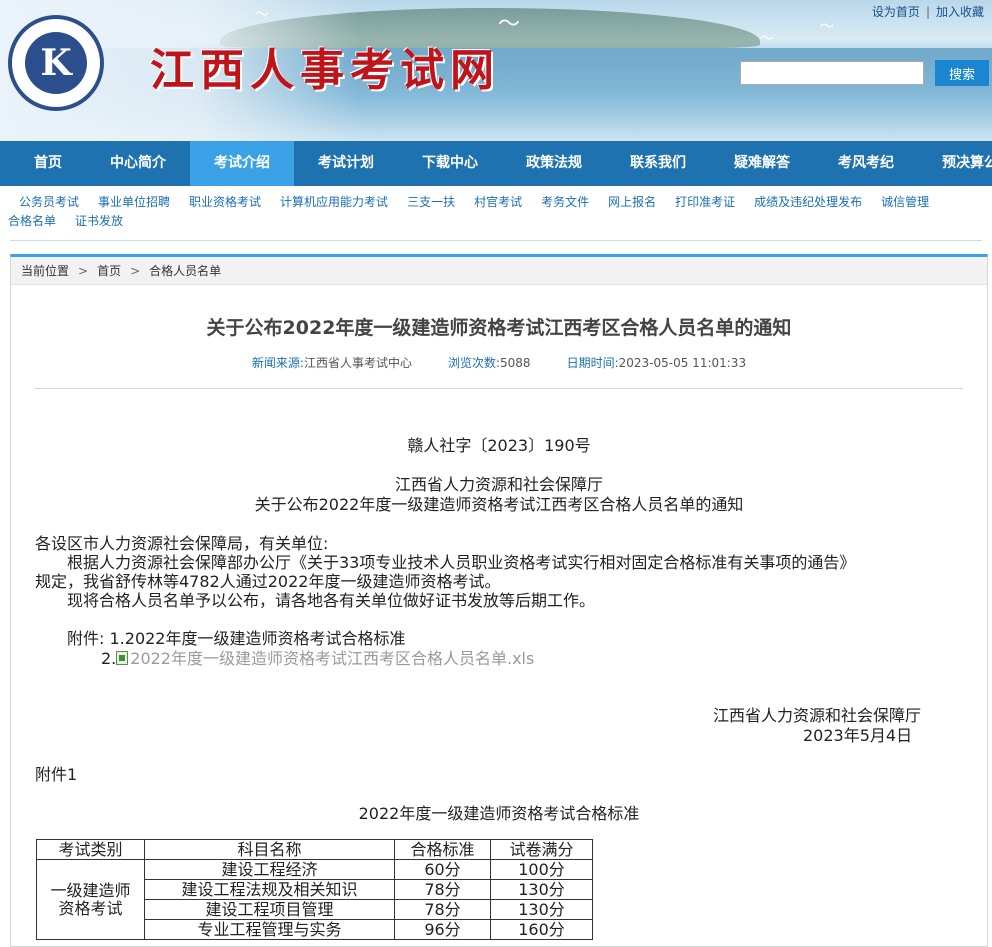  Describe the element at coordinates (332, 658) in the screenshot. I see `attachment-2-link: 2022年度一级建造师资格考试江西考区合格人员名单.xls` at that location.